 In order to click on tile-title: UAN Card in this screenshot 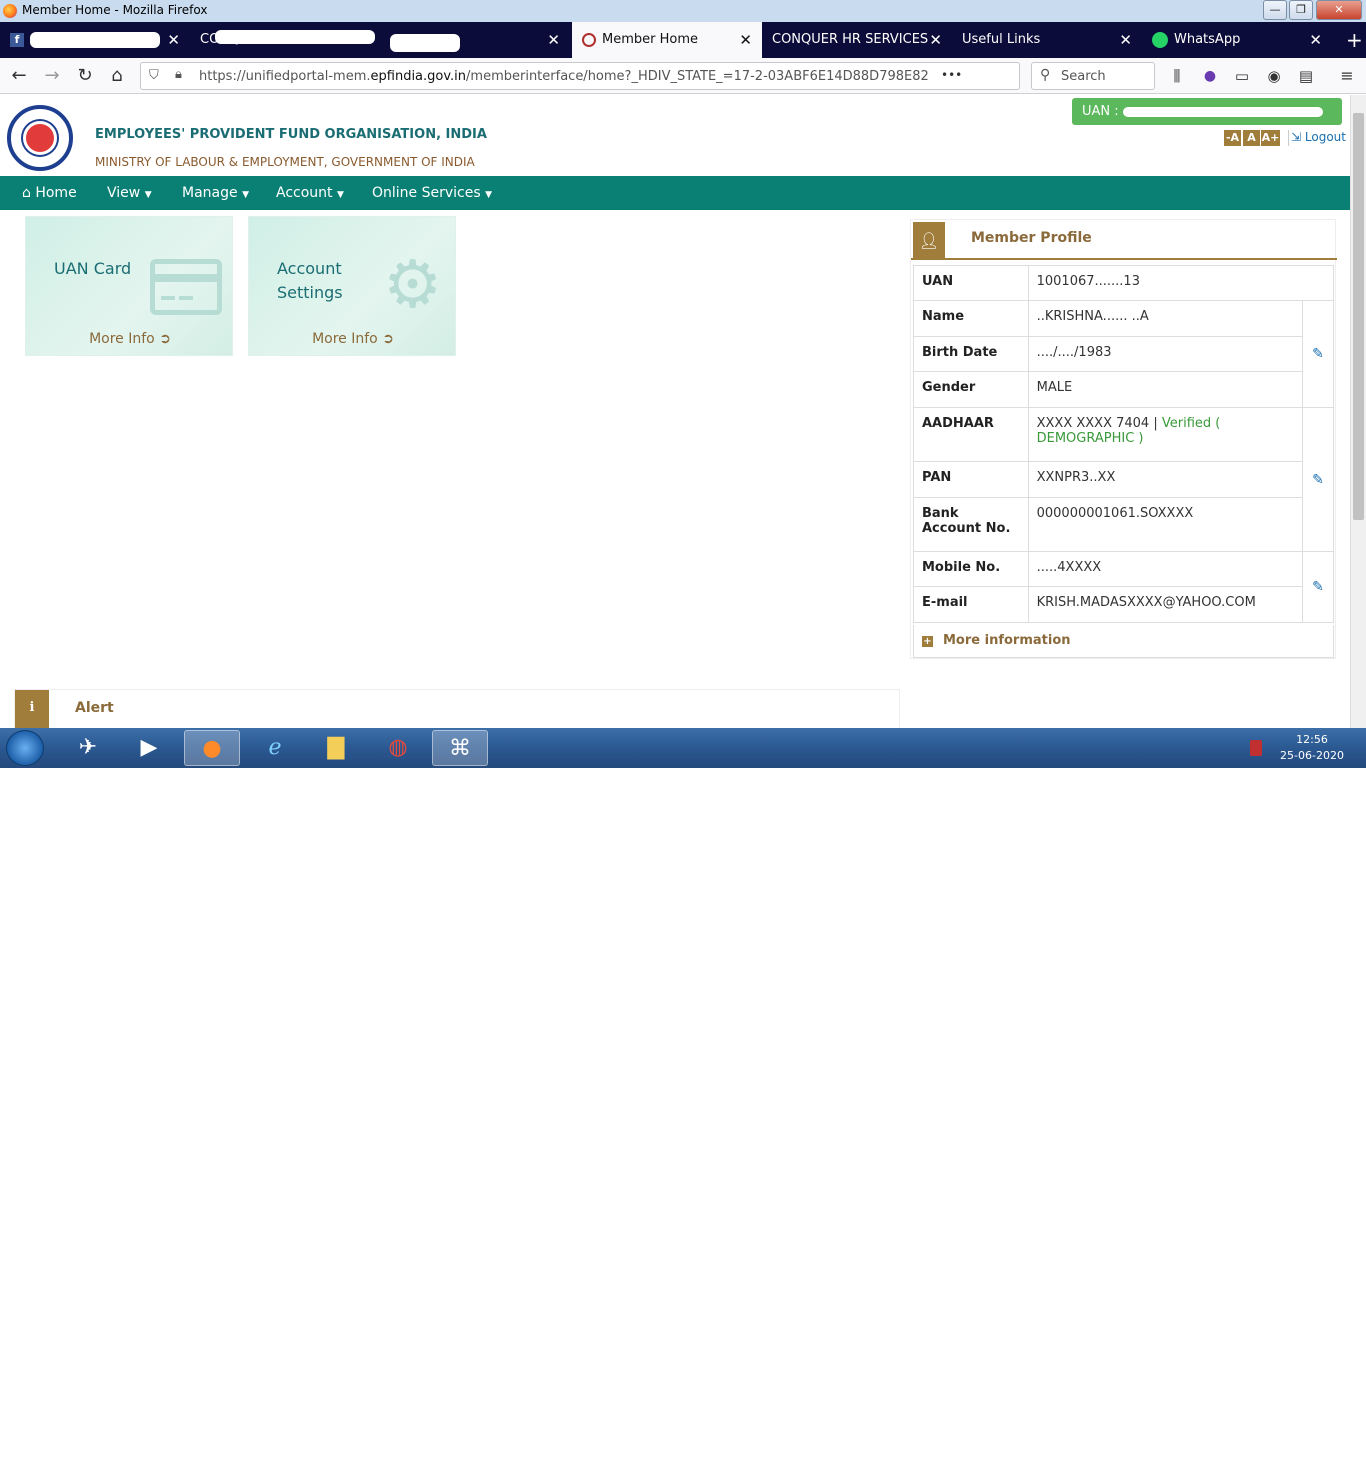, I will do `click(93, 268)`.